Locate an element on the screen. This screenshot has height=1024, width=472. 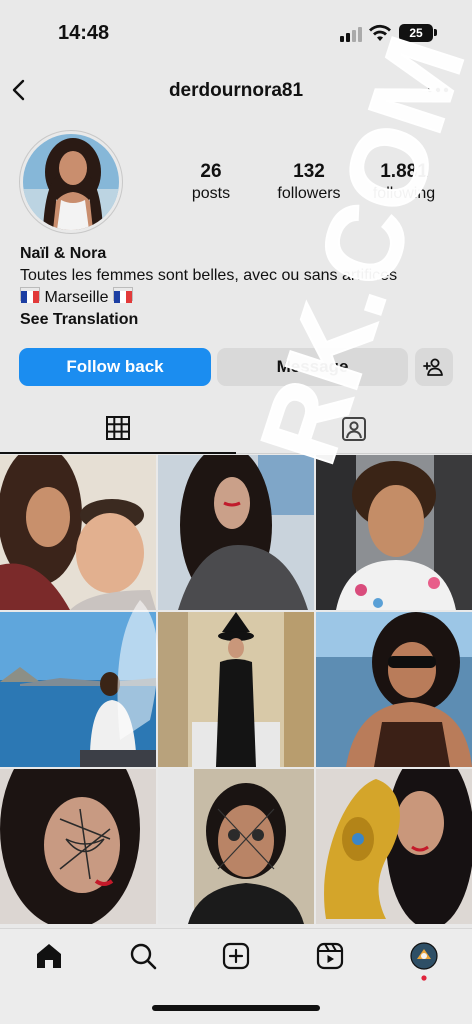
signal-icon is located at coordinates (351, 34).